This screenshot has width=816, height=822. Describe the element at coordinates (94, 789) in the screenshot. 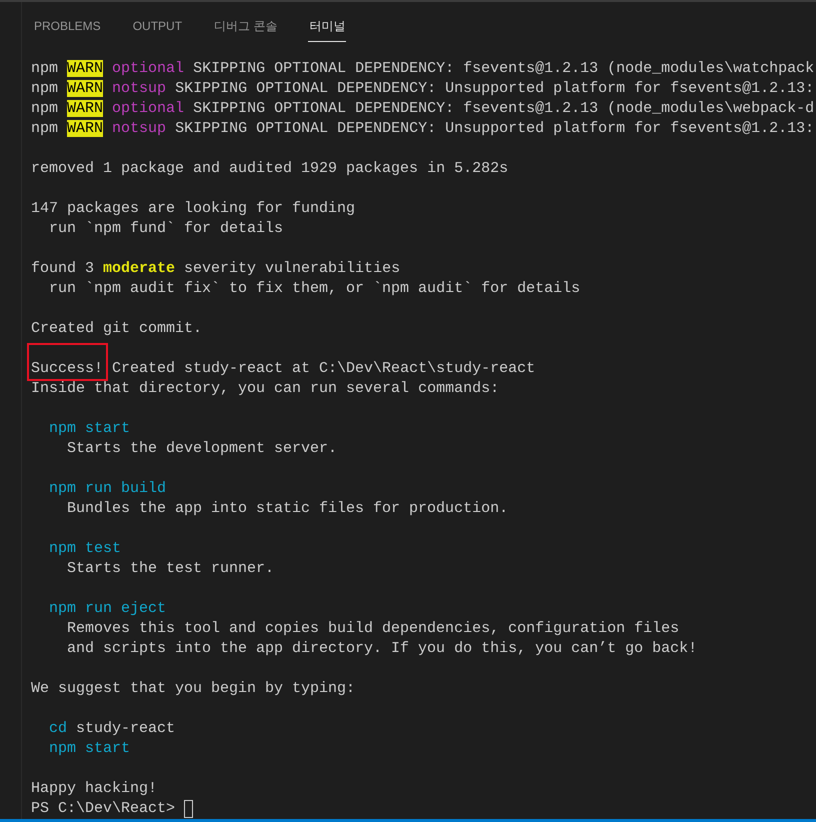

I see `terminal-line: Happy hacking!` at that location.